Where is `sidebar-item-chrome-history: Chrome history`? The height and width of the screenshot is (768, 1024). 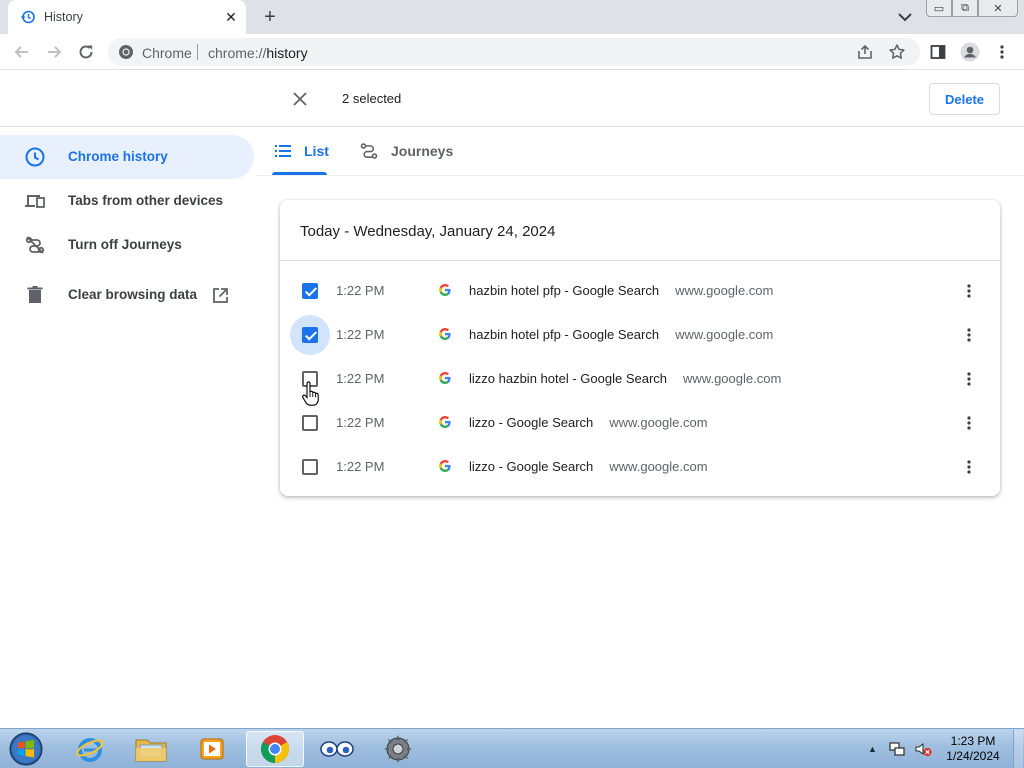
sidebar-item-chrome-history: Chrome history is located at coordinates (127, 157).